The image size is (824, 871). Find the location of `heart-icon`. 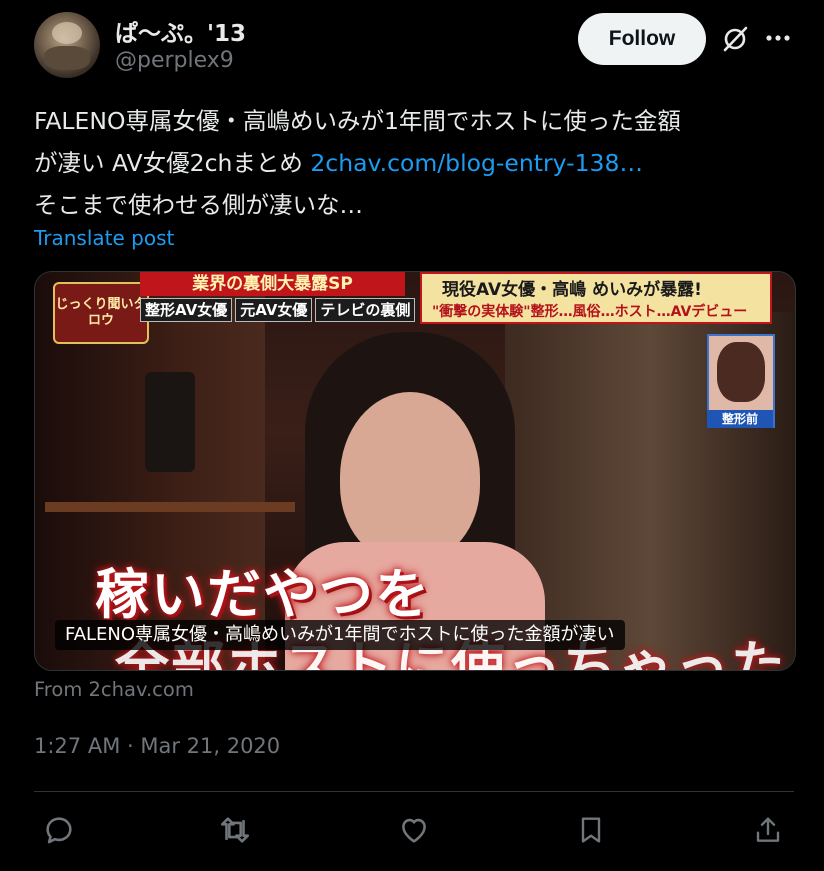

heart-icon is located at coordinates (414, 830).